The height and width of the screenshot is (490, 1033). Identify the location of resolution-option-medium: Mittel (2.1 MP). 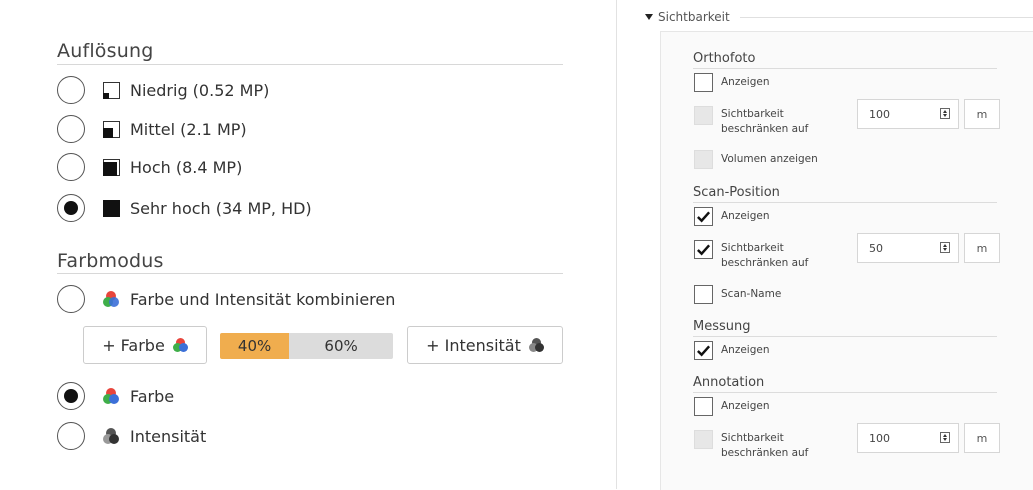
(152, 129).